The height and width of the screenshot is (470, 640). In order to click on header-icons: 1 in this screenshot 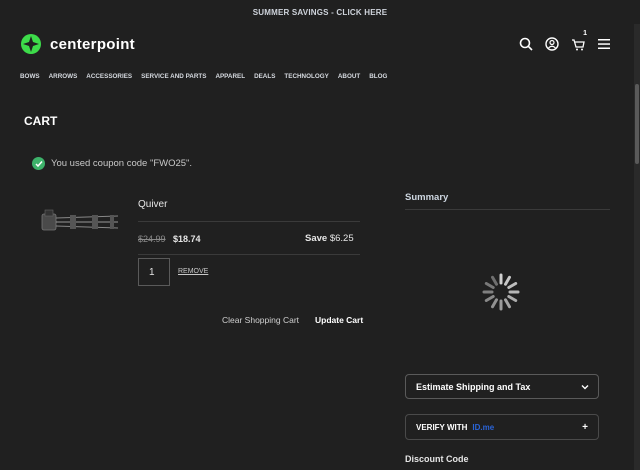, I will do `click(565, 41)`.